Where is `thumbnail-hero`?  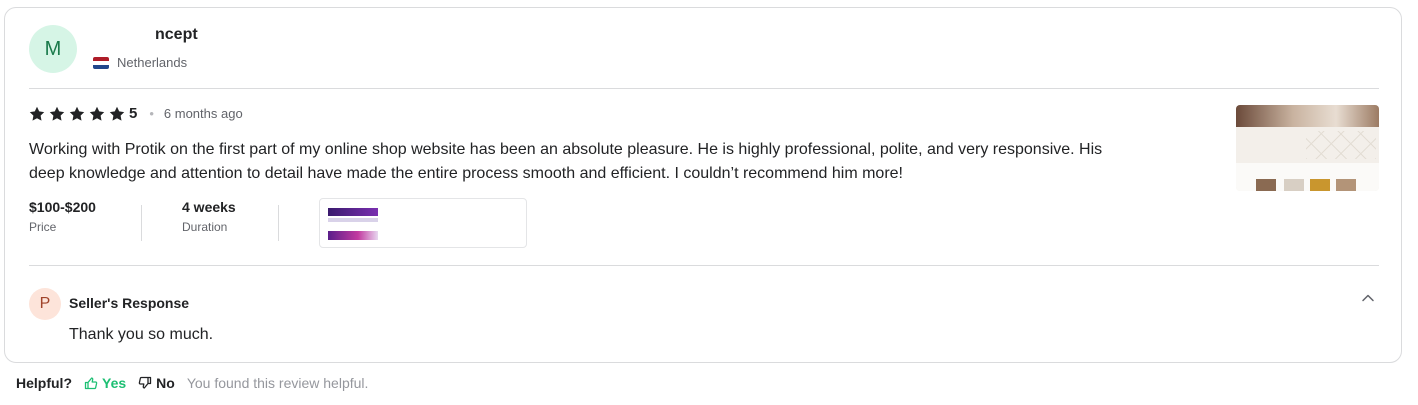
thumbnail-hero is located at coordinates (1307, 116).